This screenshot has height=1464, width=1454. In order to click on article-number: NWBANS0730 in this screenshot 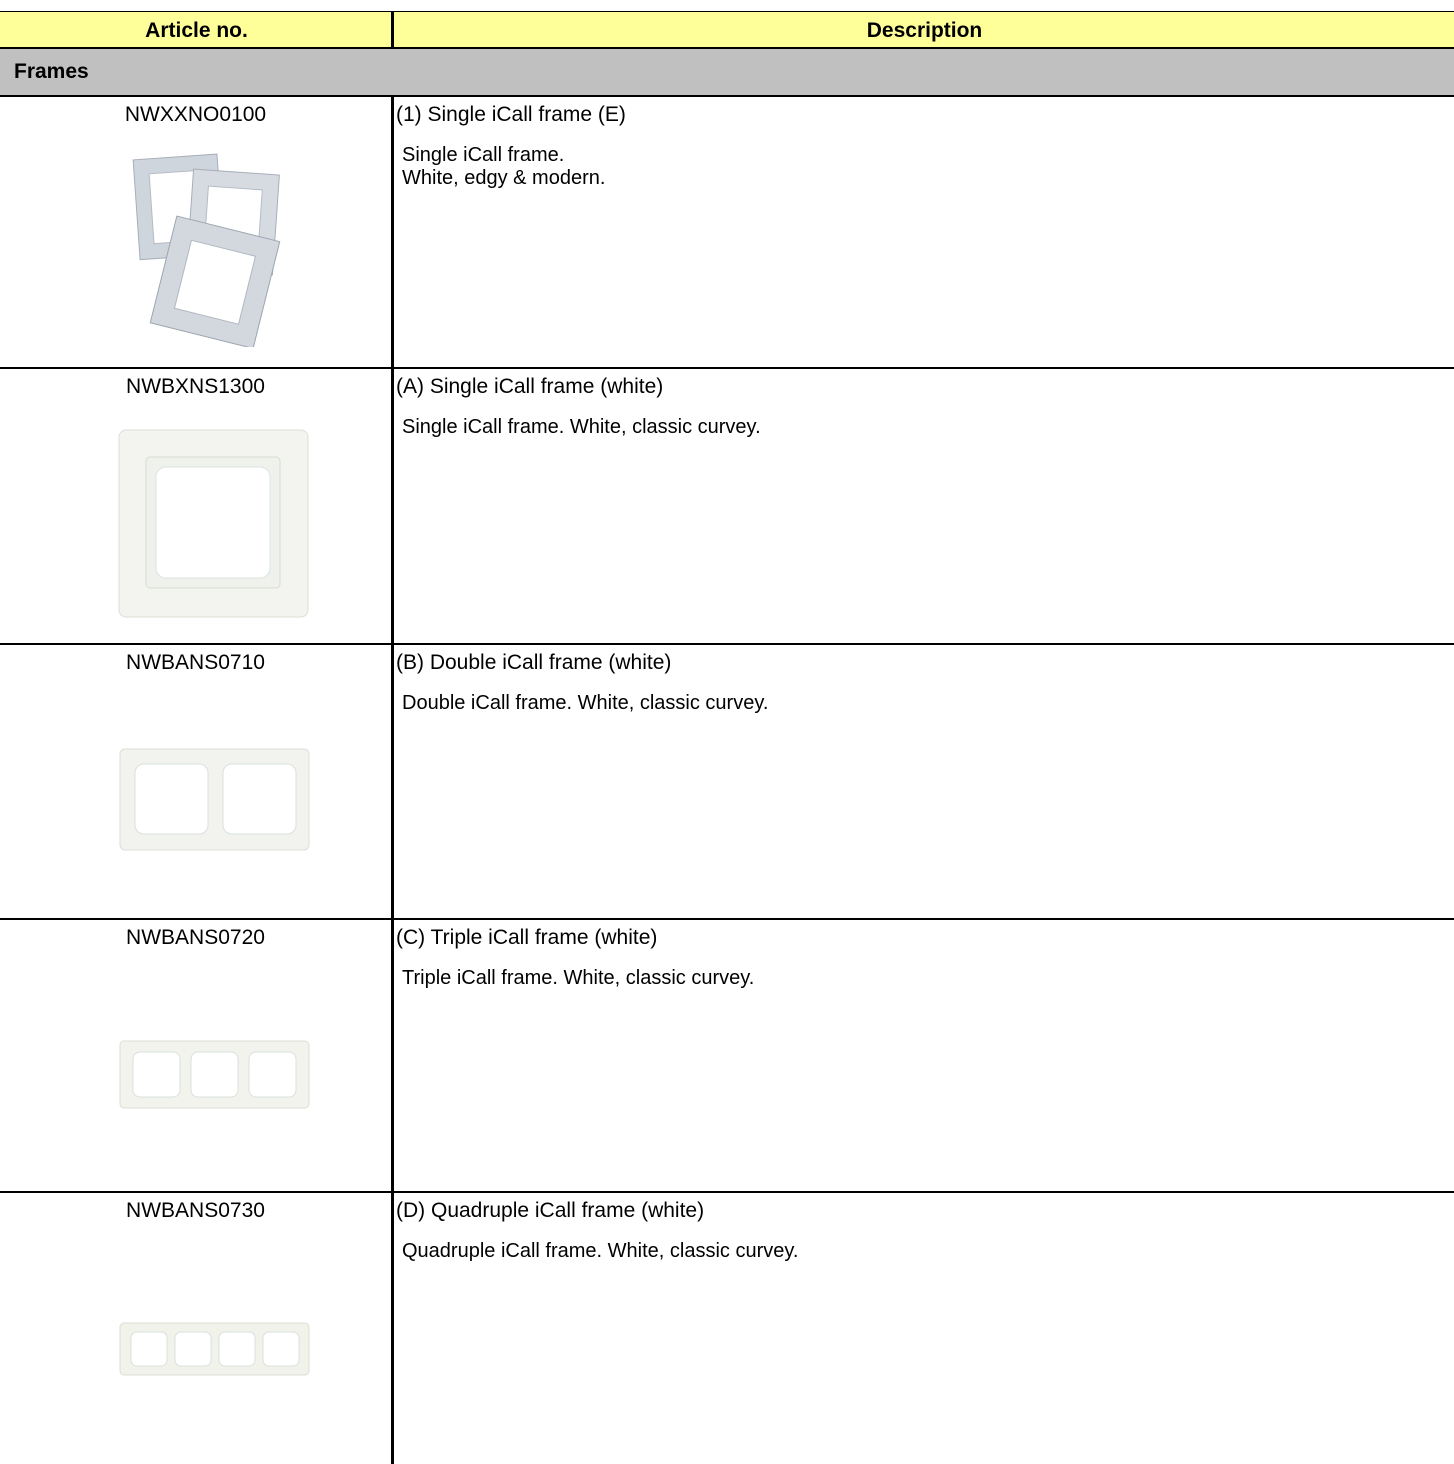, I will do `click(195, 1210)`.